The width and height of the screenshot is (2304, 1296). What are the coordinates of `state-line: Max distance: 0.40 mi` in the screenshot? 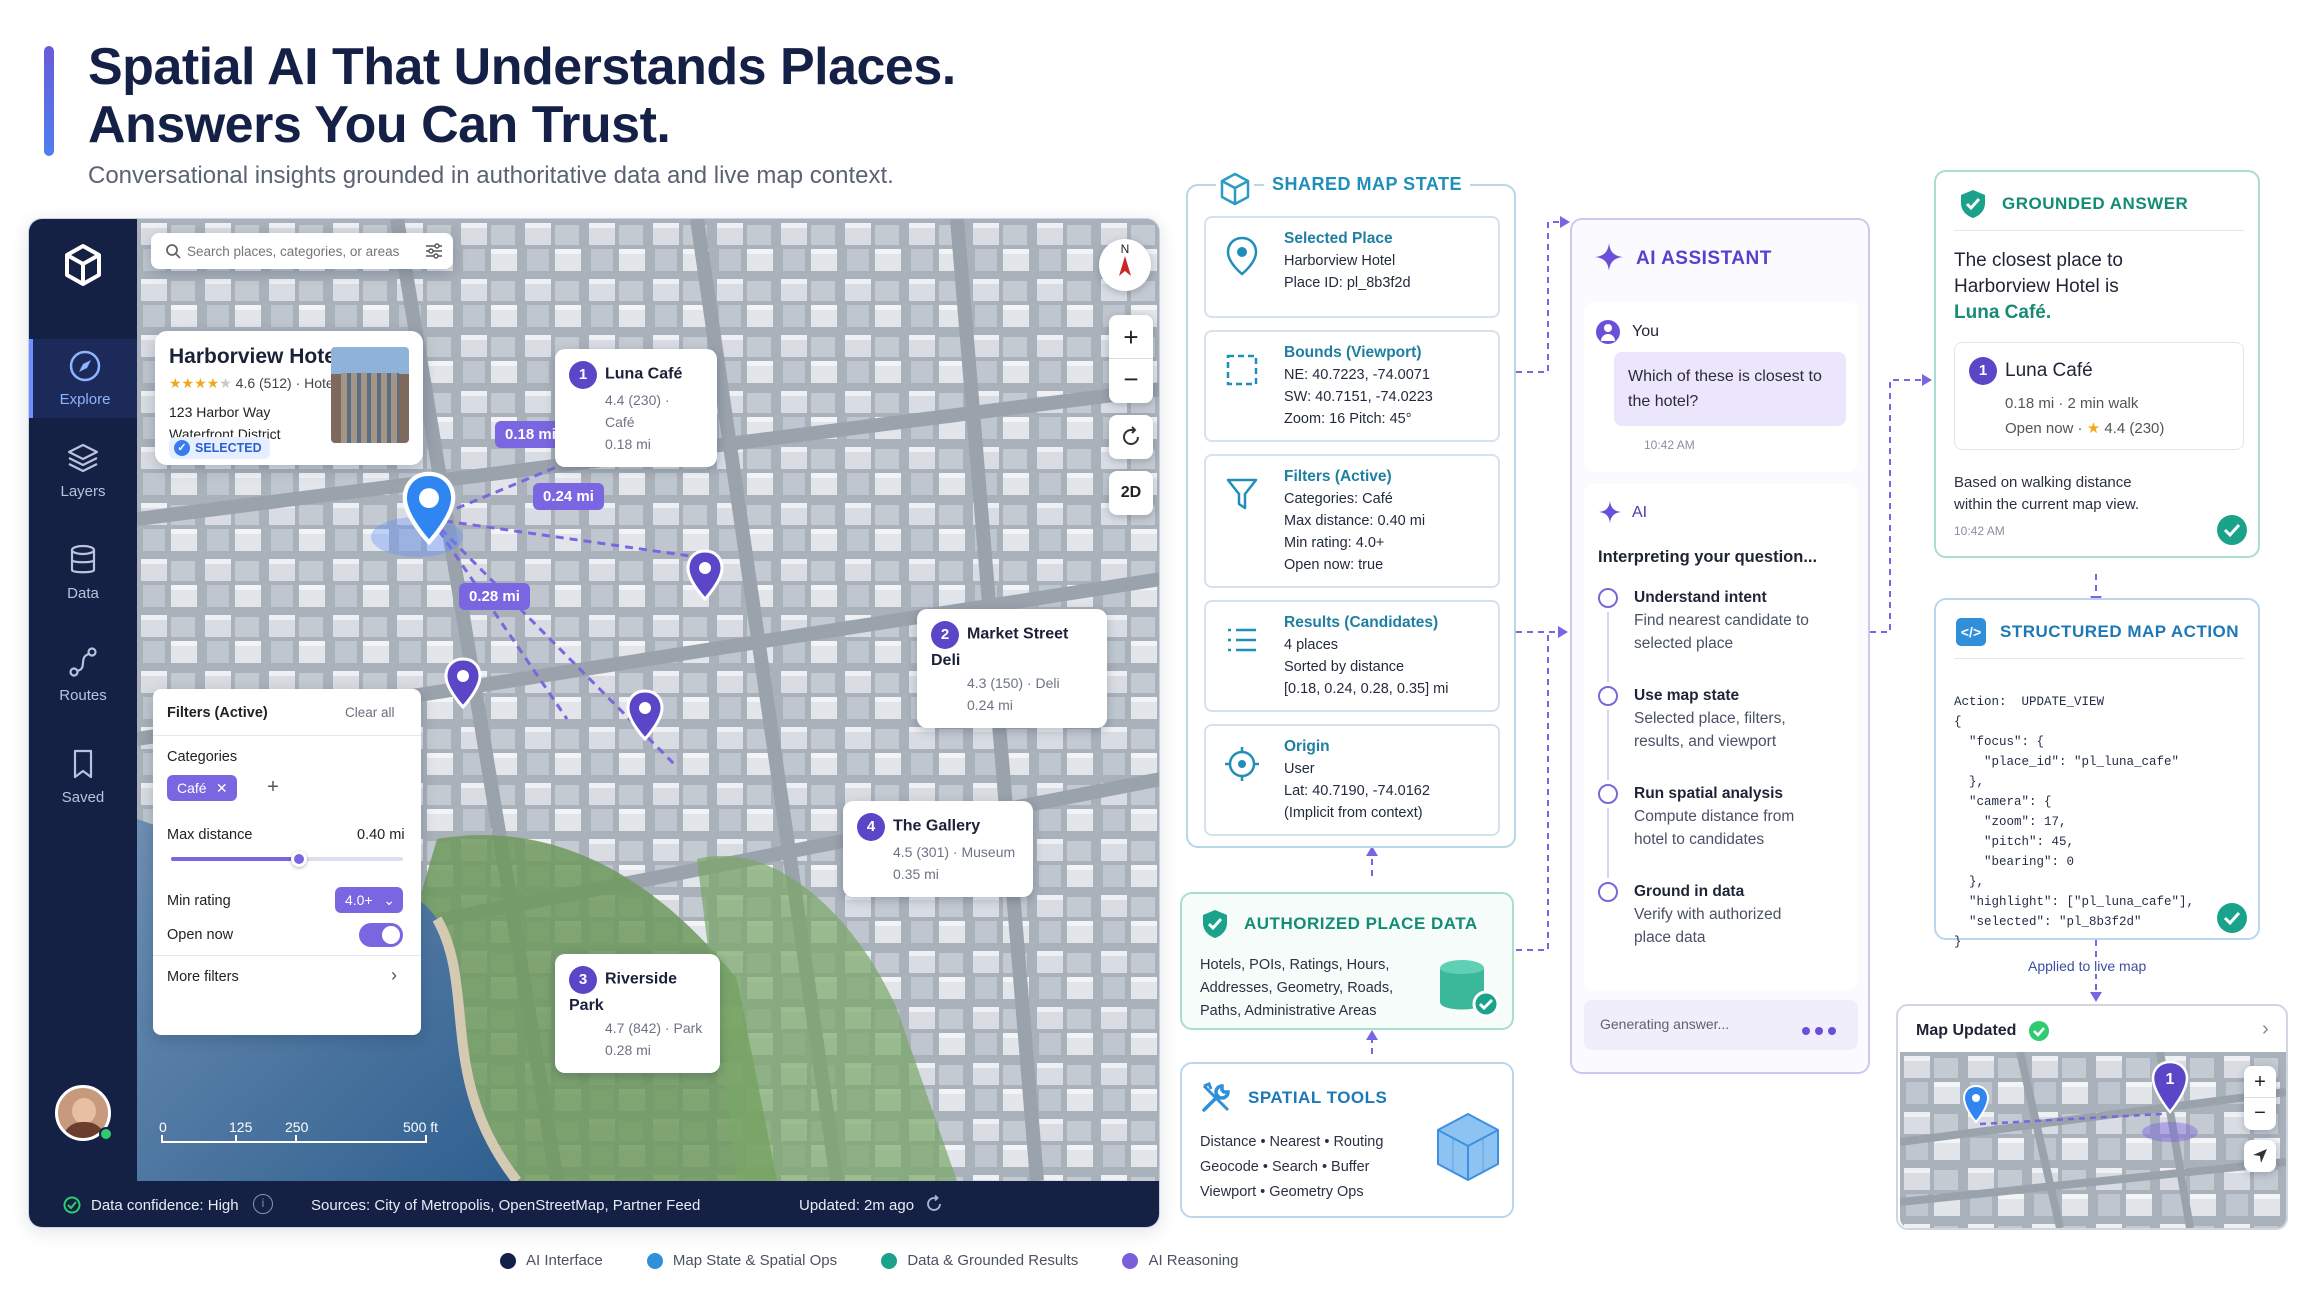 It's located at (1355, 521).